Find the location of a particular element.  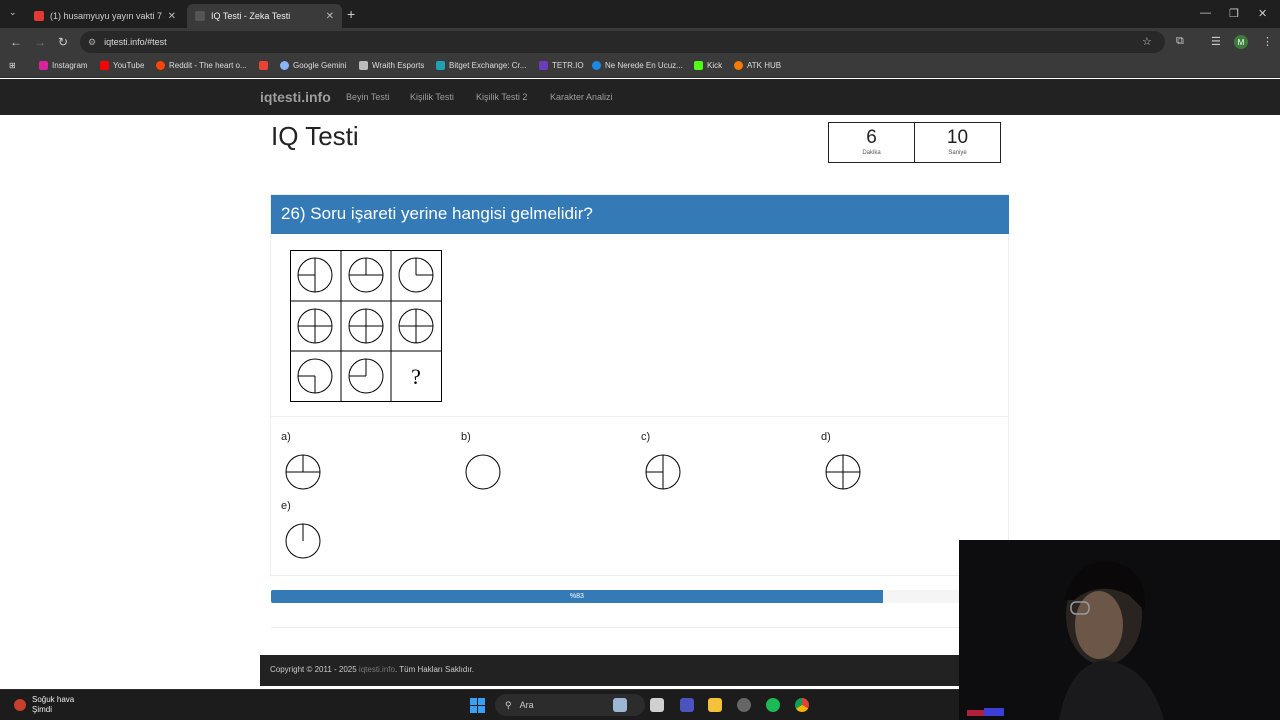

timer-seconds: 10 Saniye is located at coordinates (957, 142).